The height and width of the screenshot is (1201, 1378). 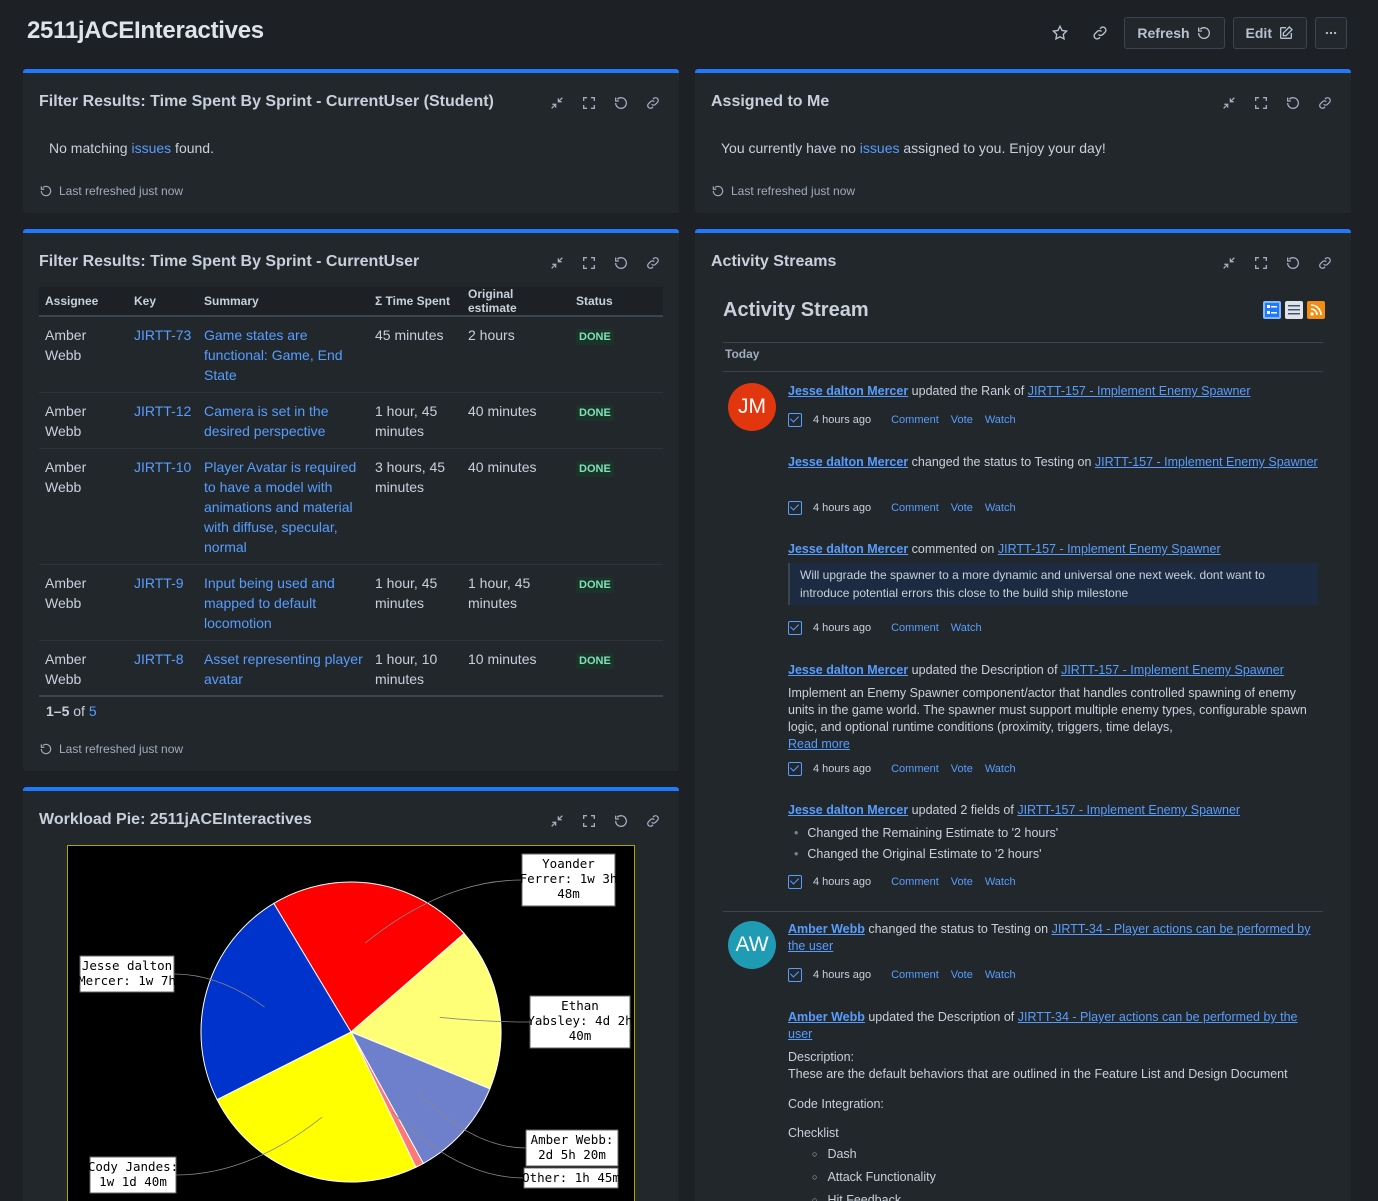 What do you see at coordinates (283, 669) in the screenshot?
I see `issue-summary-link: Asset representing player avatar` at bounding box center [283, 669].